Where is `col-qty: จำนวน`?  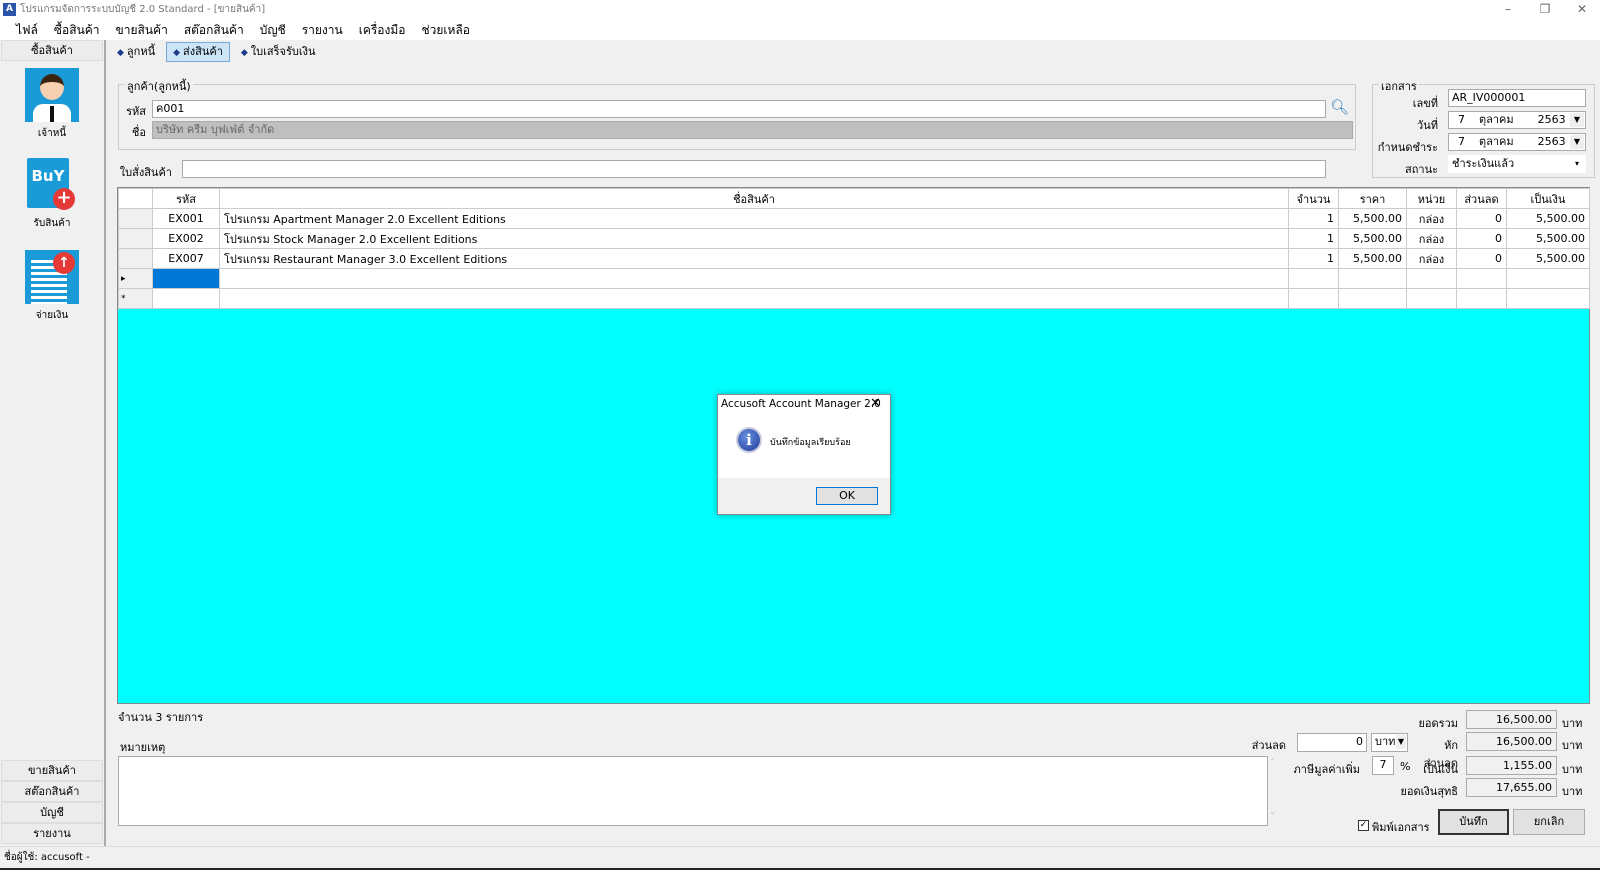 col-qty: จำนวน is located at coordinates (1313, 198).